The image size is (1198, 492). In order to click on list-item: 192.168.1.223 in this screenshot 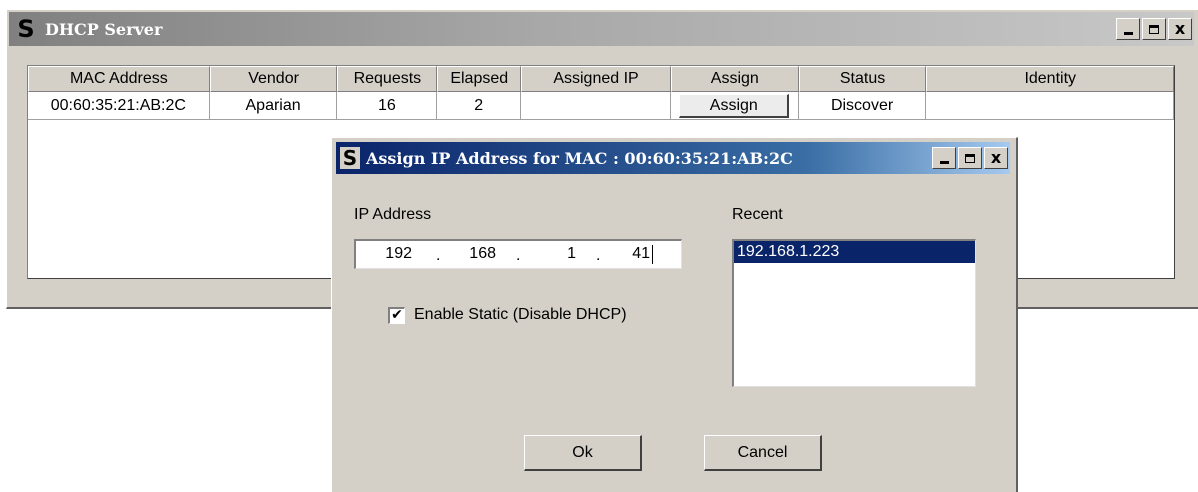, I will do `click(854, 252)`.